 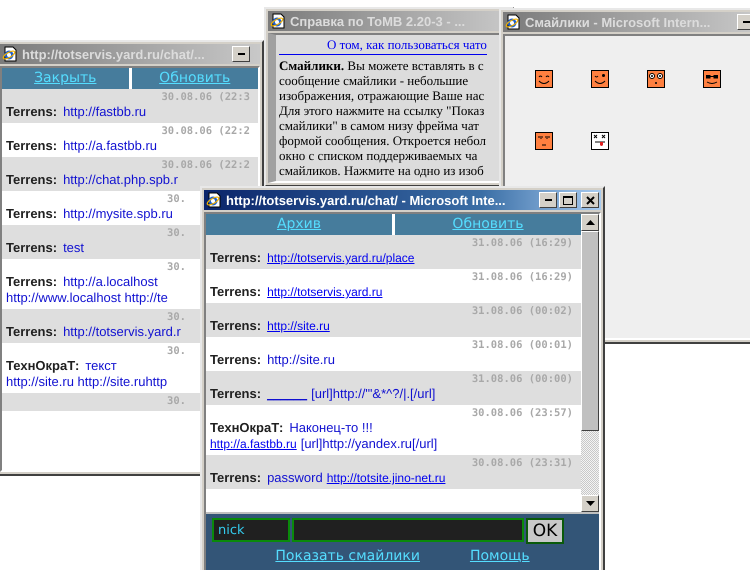 What do you see at coordinates (369, 444) in the screenshot?
I see `message-text: [url]http://yandex.ru[/url]` at bounding box center [369, 444].